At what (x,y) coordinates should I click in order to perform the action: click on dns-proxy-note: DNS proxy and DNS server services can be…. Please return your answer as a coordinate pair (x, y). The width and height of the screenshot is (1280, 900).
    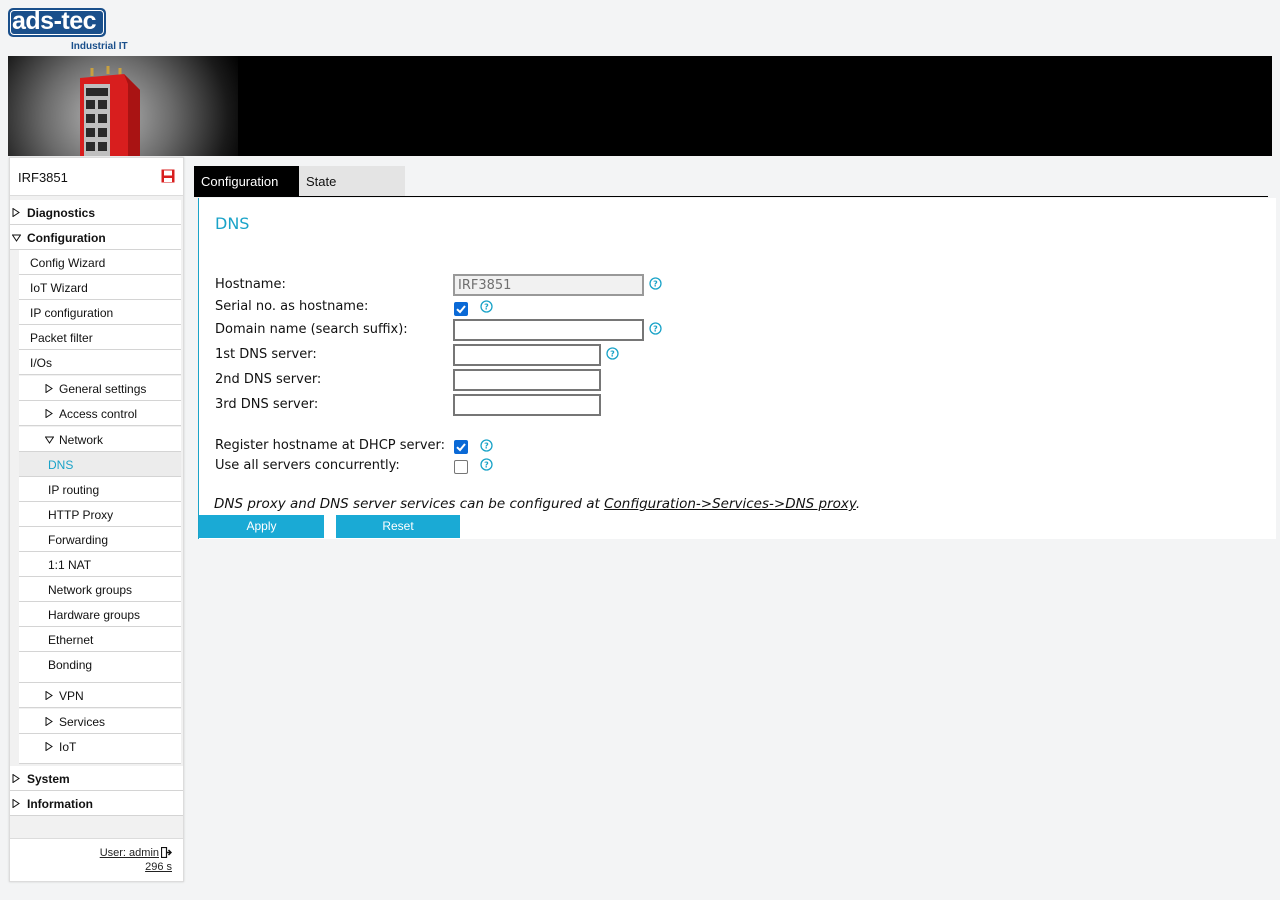
    Looking at the image, I should click on (537, 504).